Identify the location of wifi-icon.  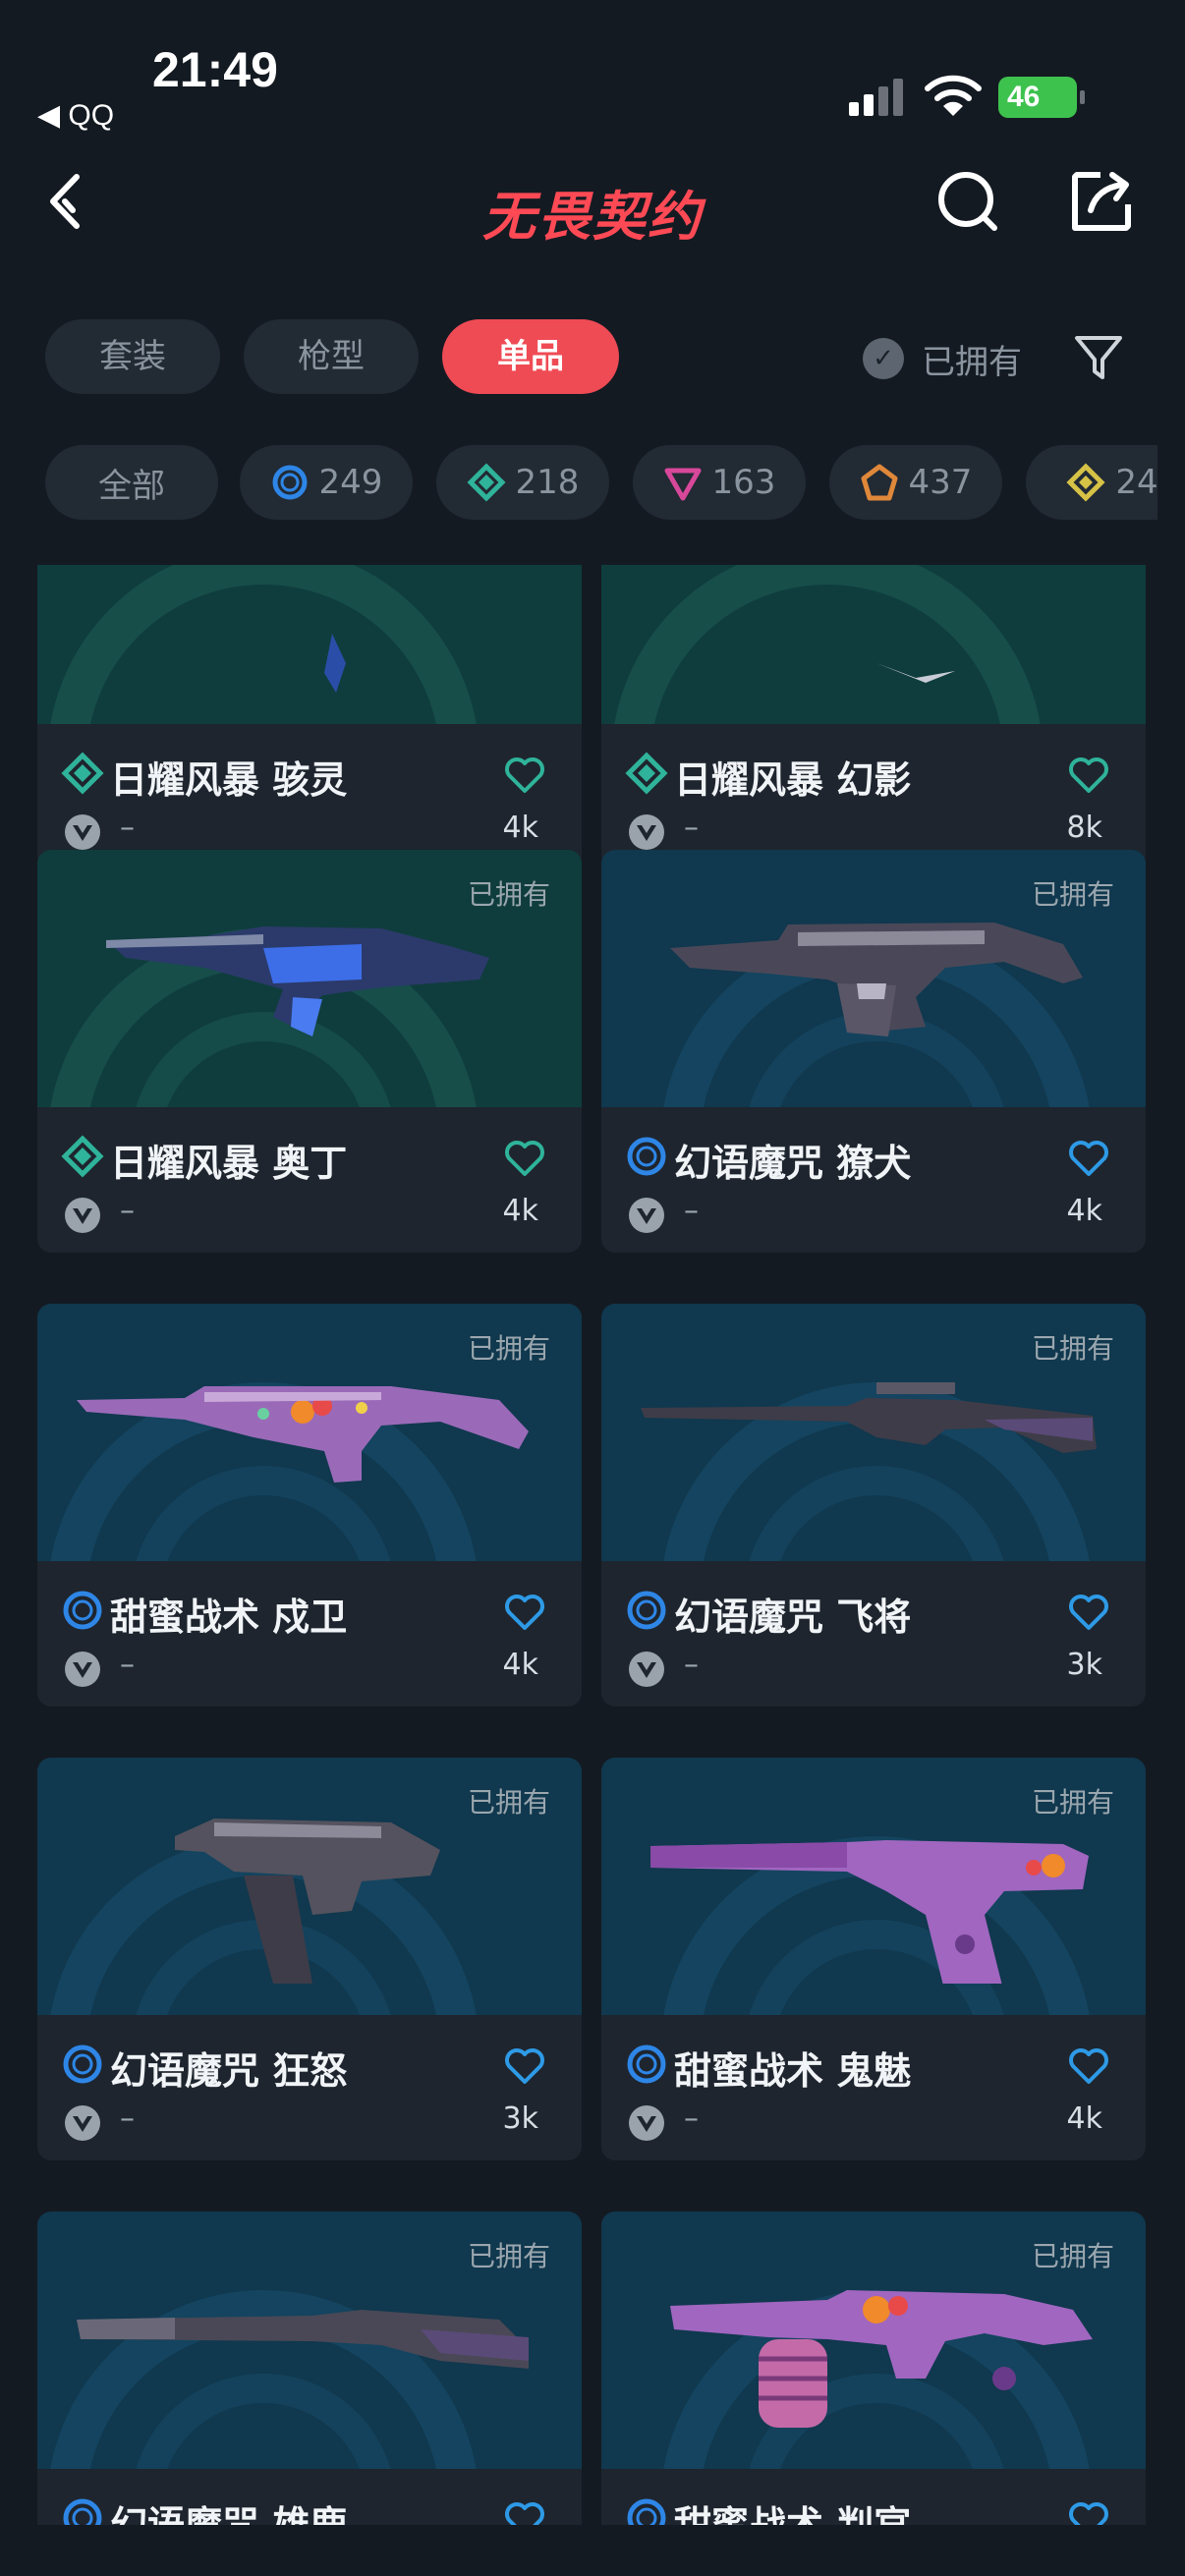
(954, 95).